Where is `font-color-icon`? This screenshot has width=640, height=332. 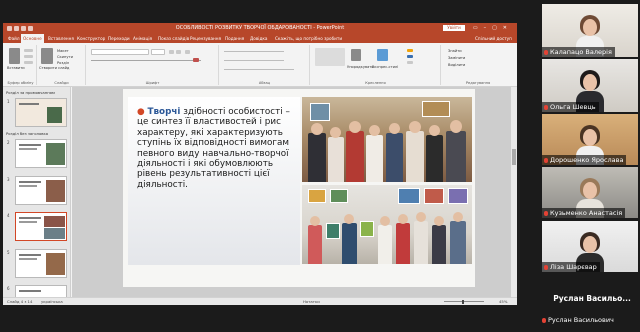 font-color-icon is located at coordinates (196, 60).